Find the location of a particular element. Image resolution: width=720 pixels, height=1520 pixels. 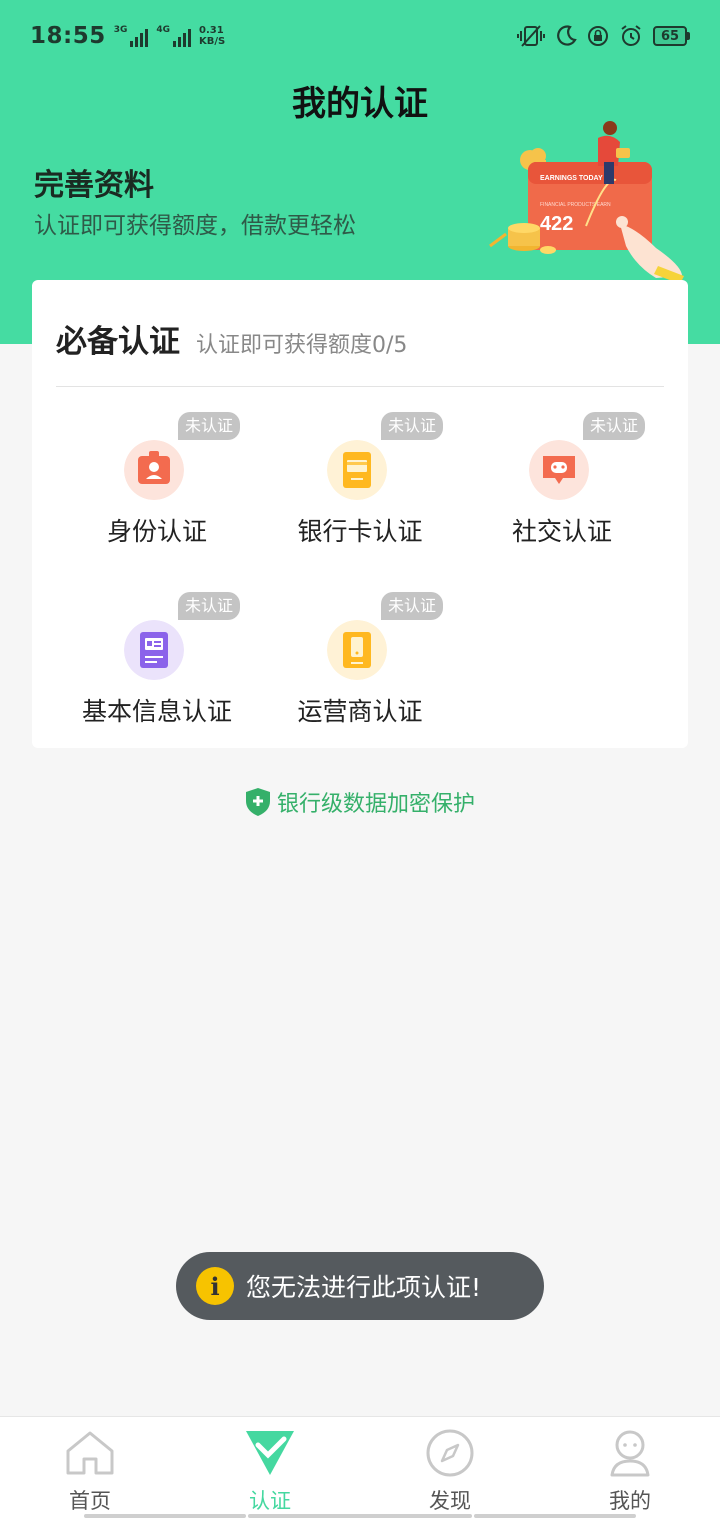

item-label: 银行卡认证 is located at coordinates (360, 531).